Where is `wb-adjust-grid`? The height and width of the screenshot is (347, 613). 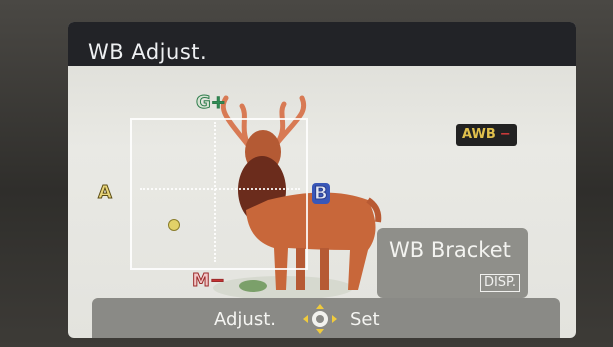
wb-adjust-grid is located at coordinates (219, 194).